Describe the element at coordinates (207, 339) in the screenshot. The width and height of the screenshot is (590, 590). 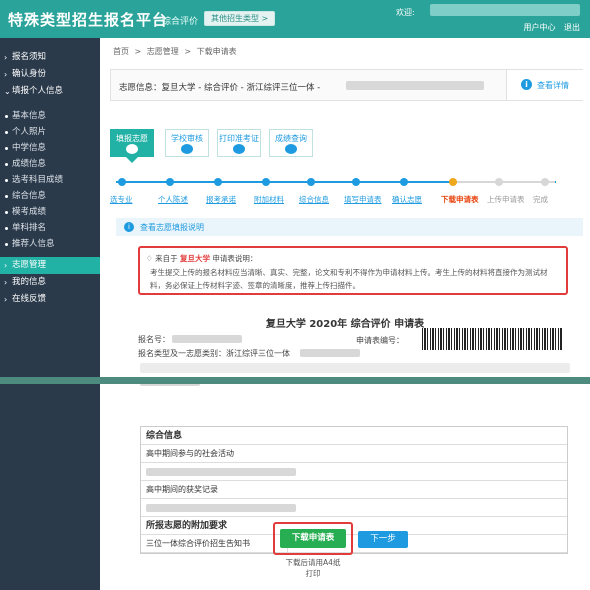
I see `redacted-registration-number` at that location.